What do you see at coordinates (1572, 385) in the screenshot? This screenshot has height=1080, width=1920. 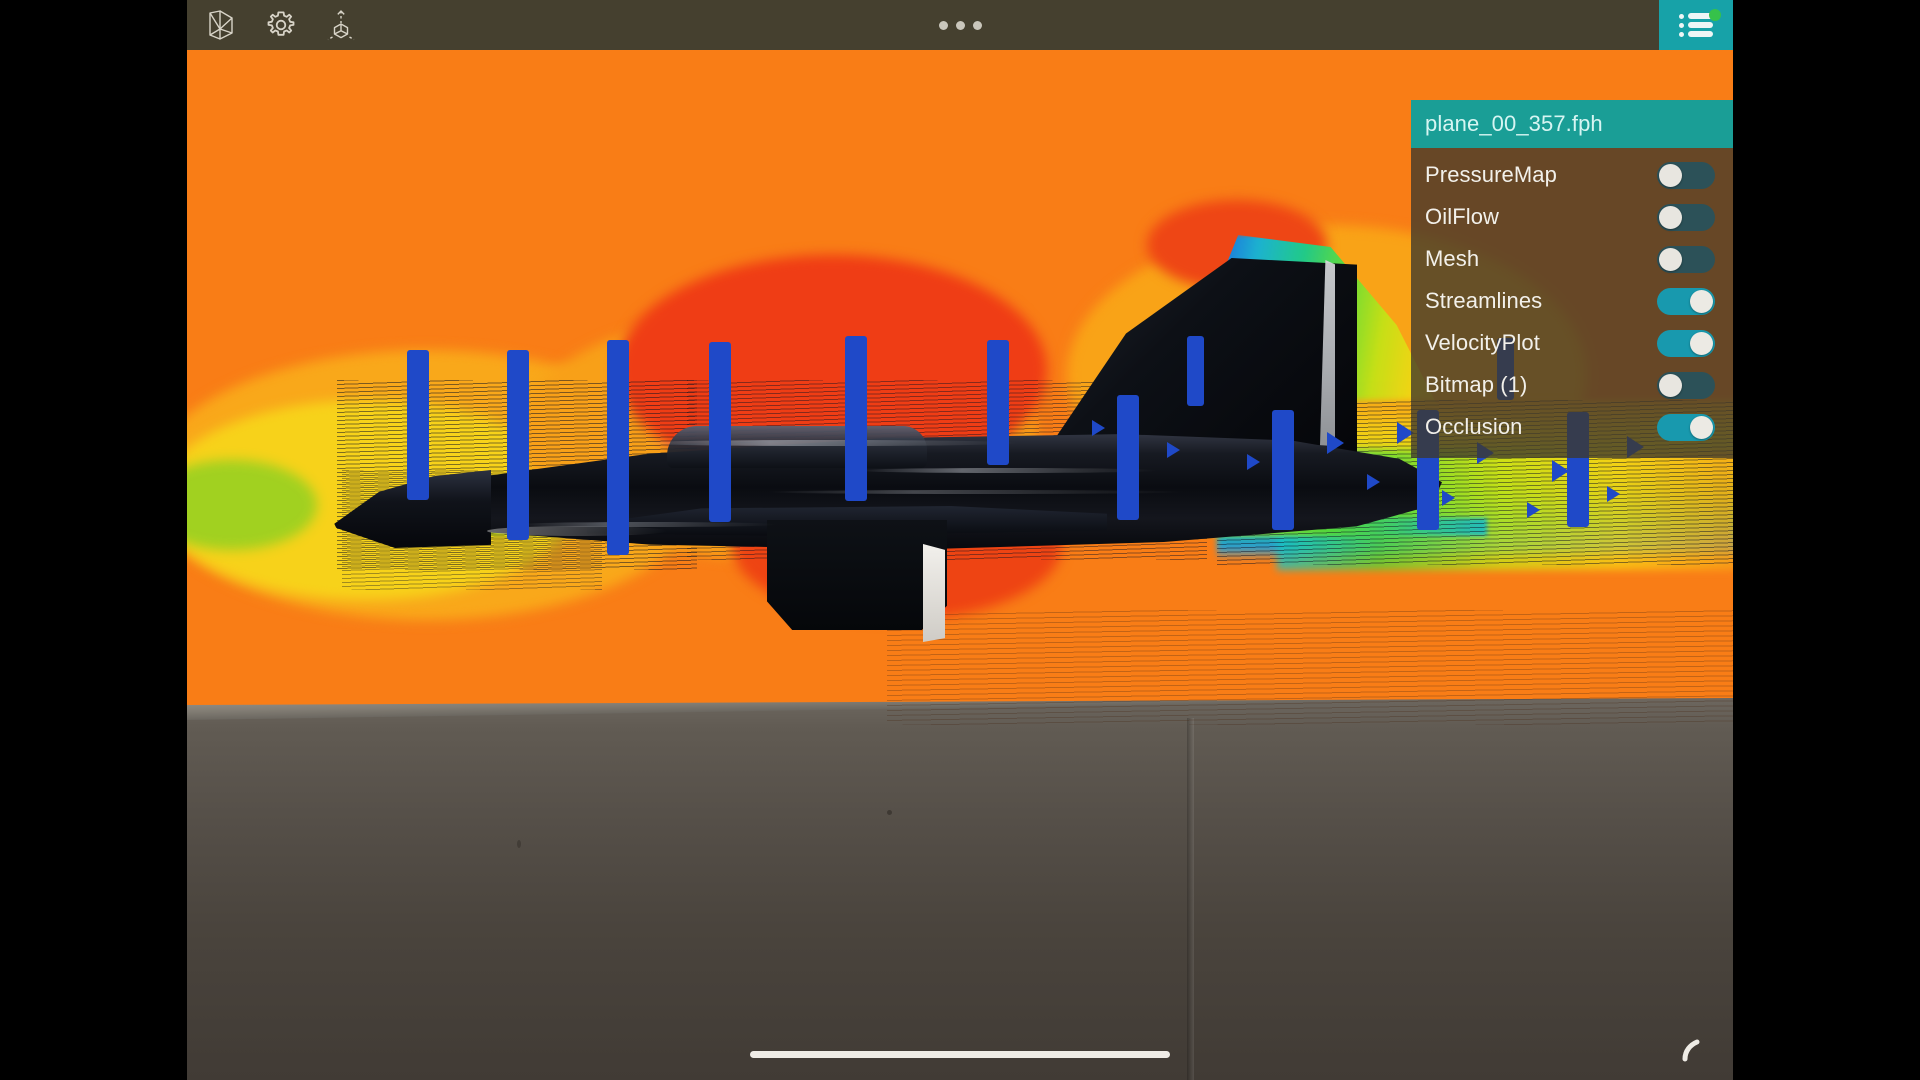 I see `layer-row-bitmap: Bitmap (1)` at bounding box center [1572, 385].